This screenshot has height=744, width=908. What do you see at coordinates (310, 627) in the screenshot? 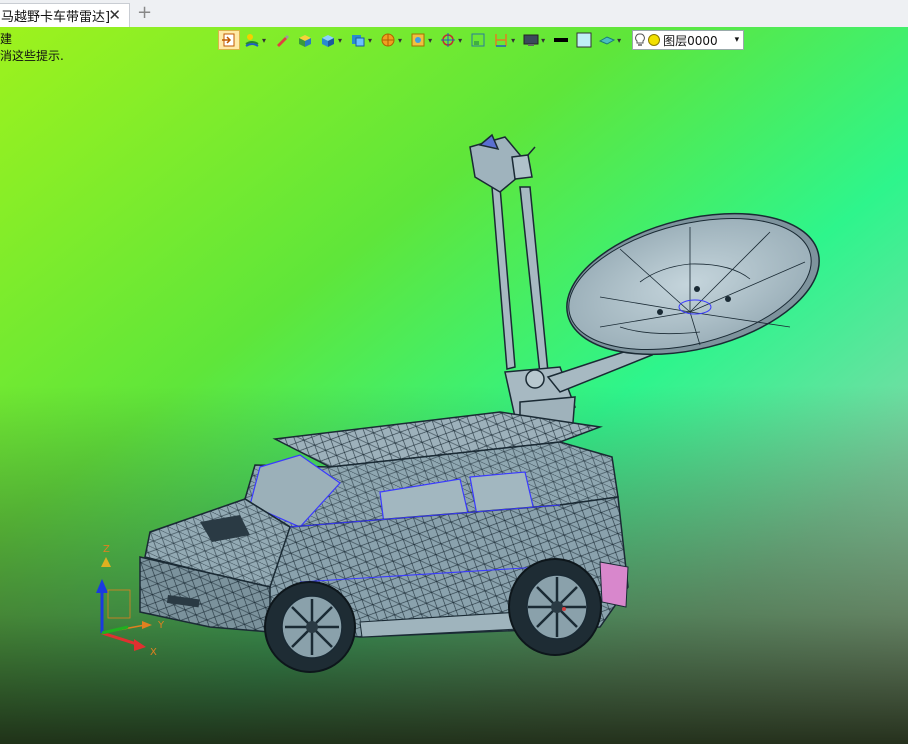
I see `front-wheel` at bounding box center [310, 627].